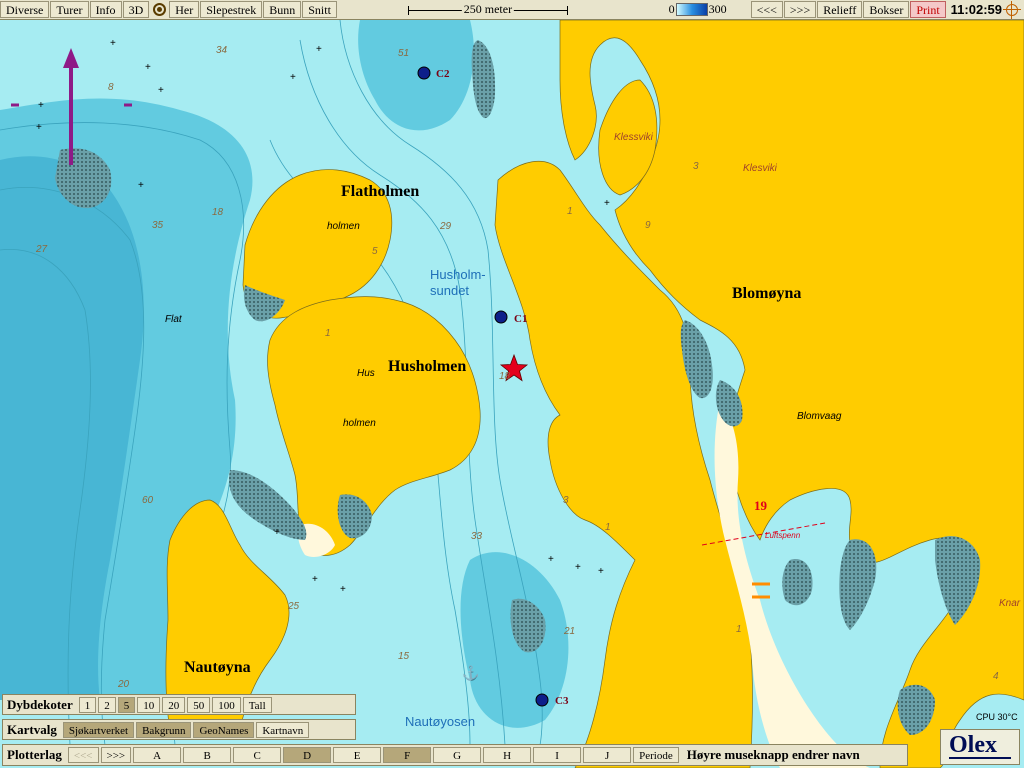  I want to click on depth-25: 25, so click(293, 606).